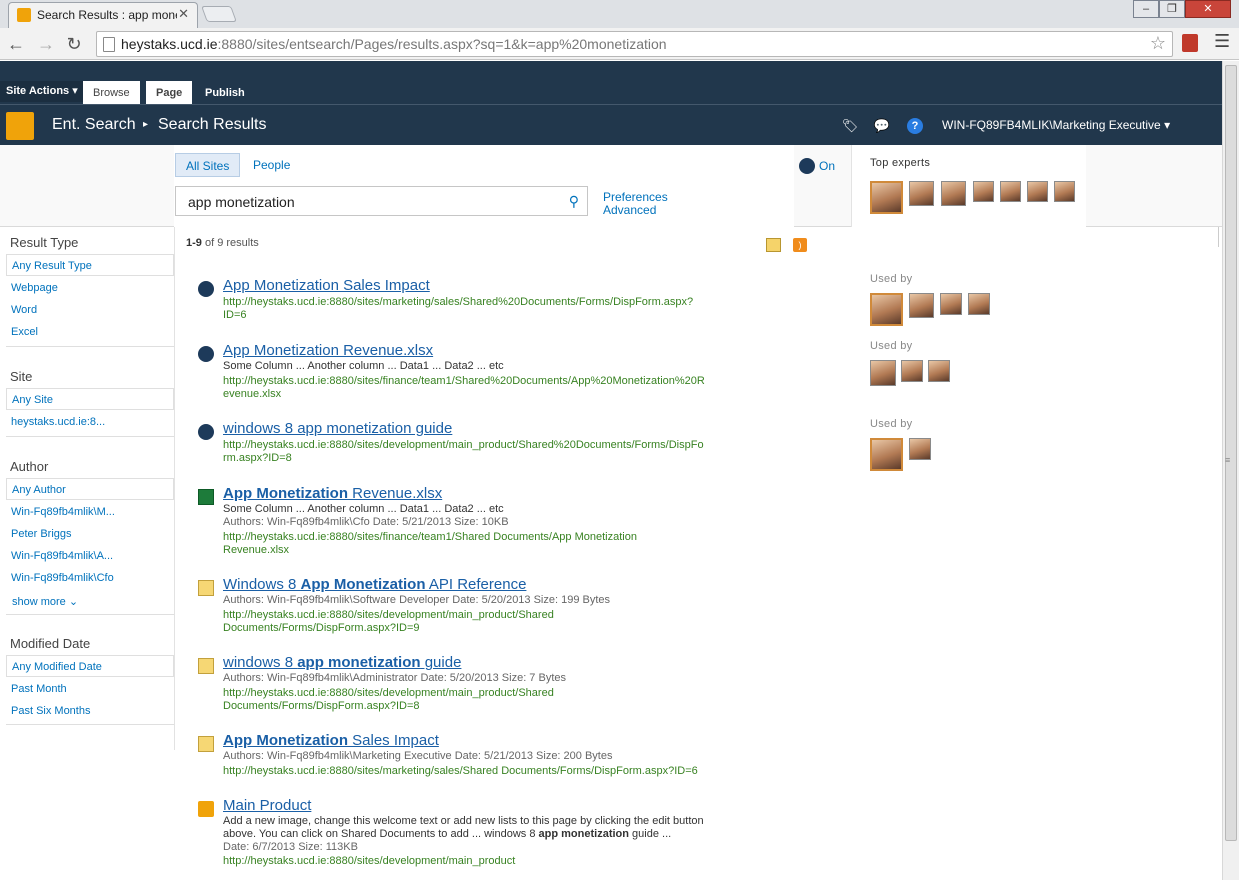  Describe the element at coordinates (850, 126) in the screenshot. I see `tag-icon: 🏷` at that location.